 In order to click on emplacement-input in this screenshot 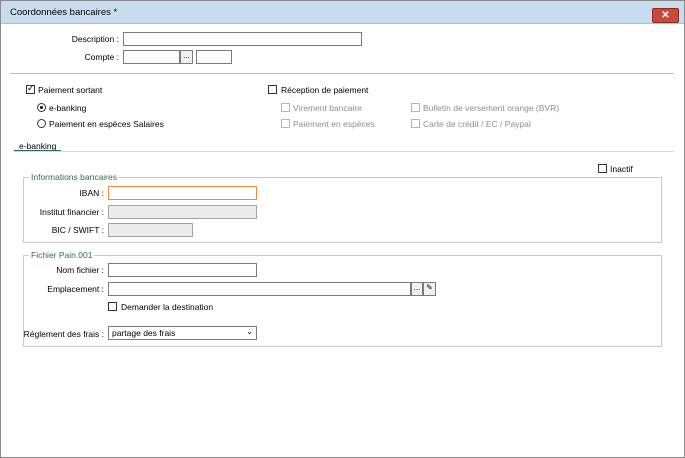, I will do `click(259, 289)`.